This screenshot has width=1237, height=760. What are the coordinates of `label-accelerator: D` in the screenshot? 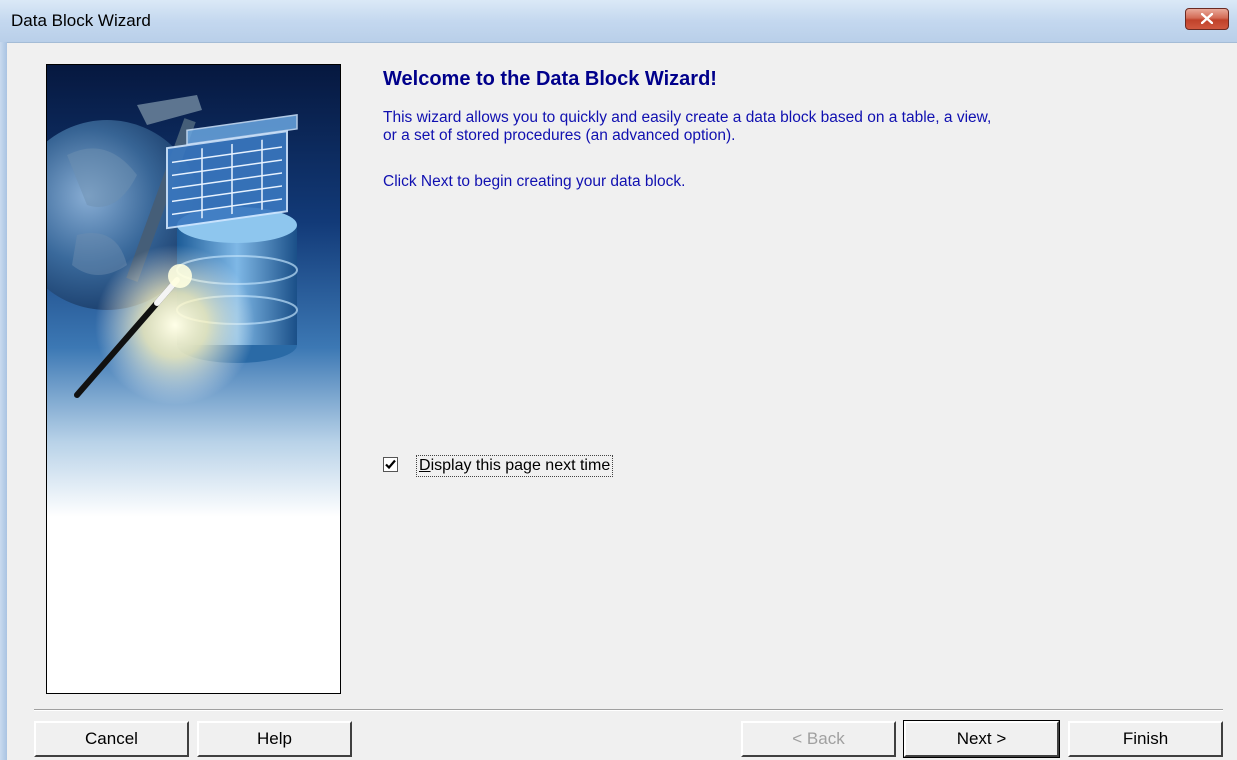 It's located at (425, 465).